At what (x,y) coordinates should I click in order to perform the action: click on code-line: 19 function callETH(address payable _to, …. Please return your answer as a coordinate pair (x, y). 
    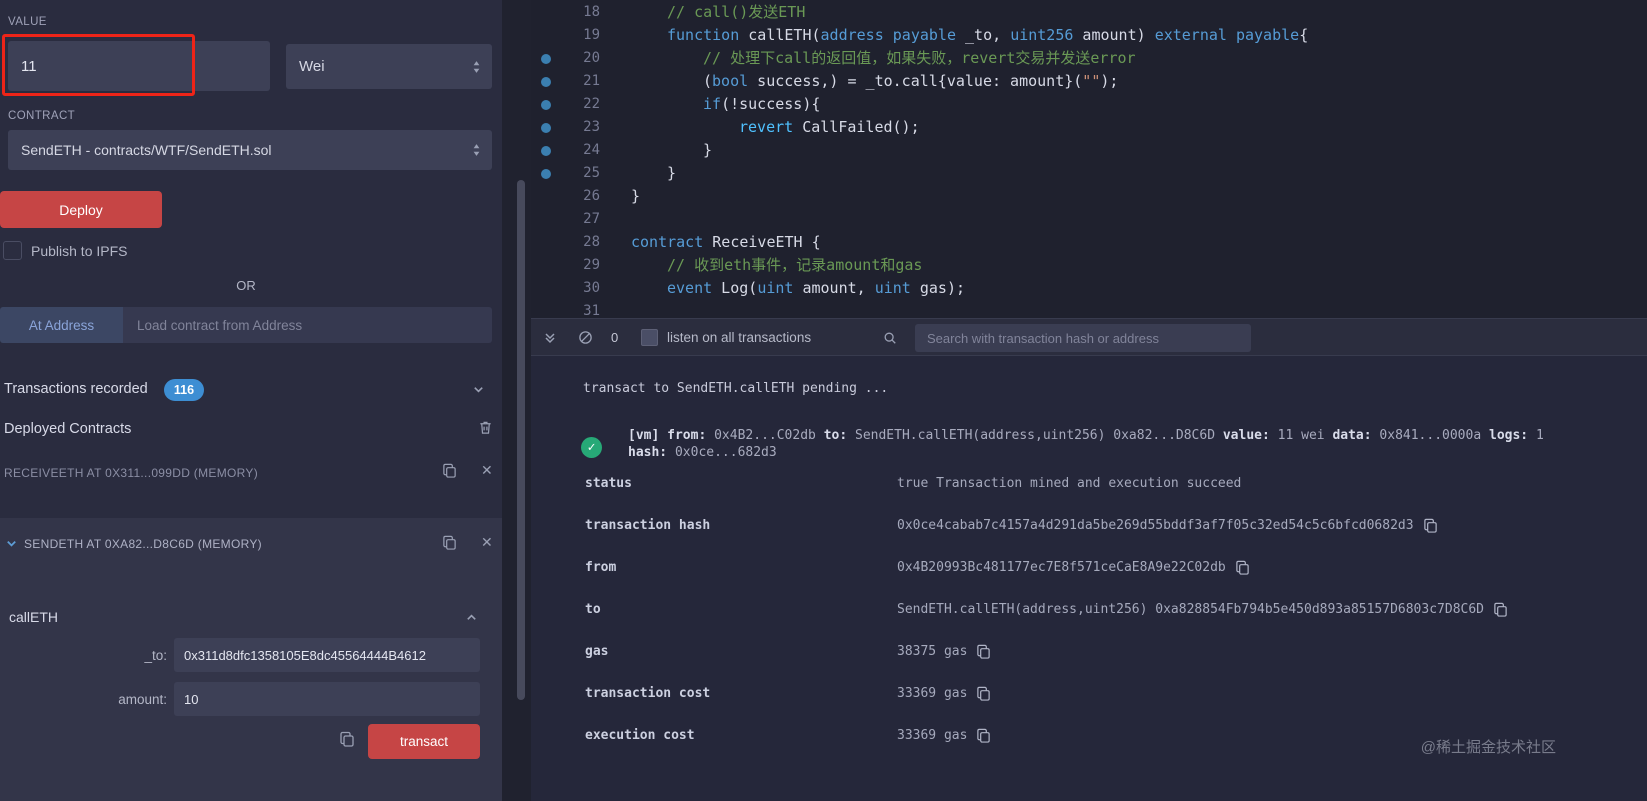
    Looking at the image, I should click on (1089, 35).